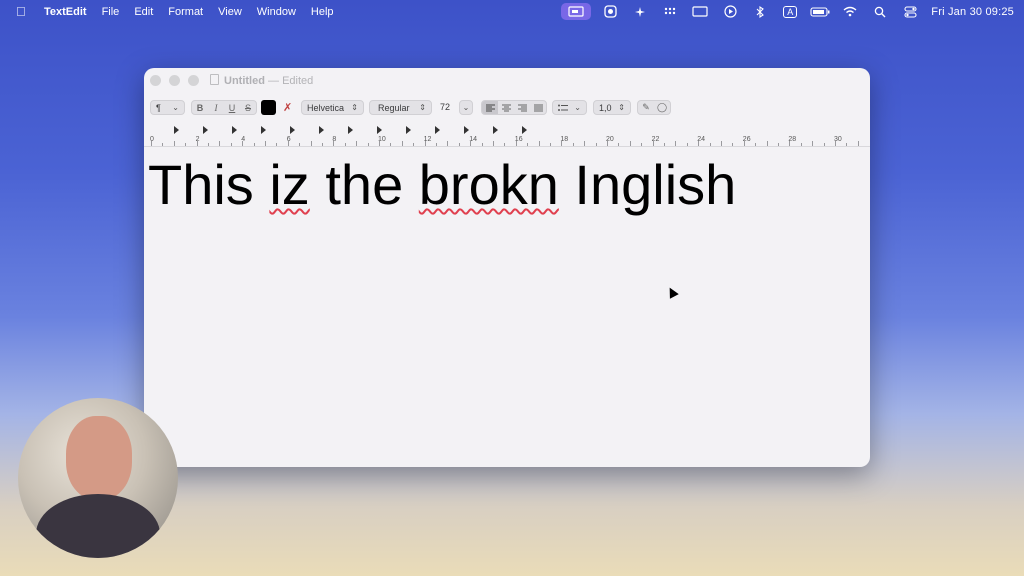  I want to click on underline-button: U, so click(232, 107).